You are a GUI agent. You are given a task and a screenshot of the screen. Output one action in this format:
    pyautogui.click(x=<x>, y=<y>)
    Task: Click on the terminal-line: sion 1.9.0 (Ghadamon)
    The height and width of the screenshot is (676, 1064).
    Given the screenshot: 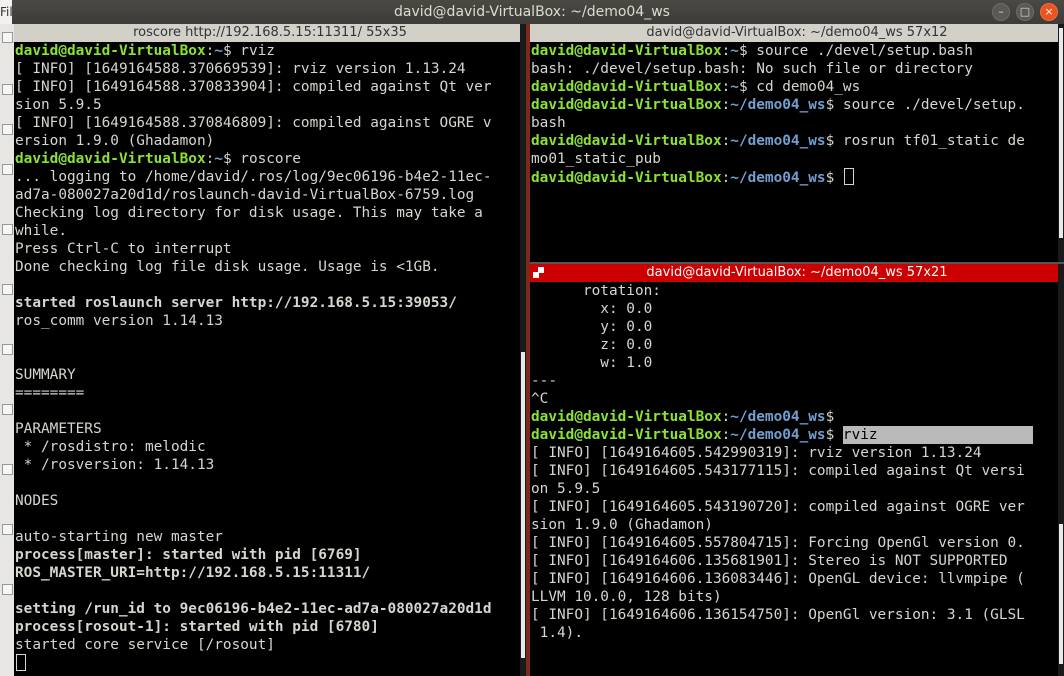 What is the action you would take?
    pyautogui.click(x=797, y=525)
    